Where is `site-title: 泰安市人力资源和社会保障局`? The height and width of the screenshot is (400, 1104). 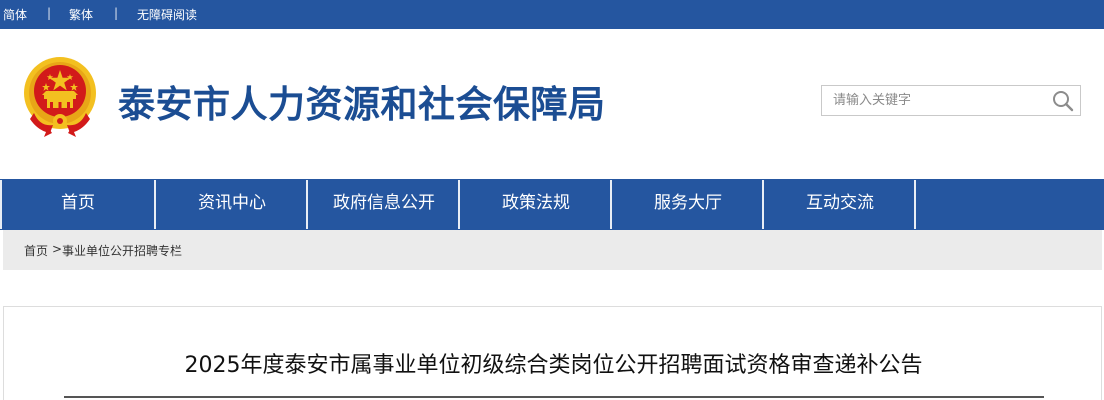
site-title: 泰安市人力资源和社会保障局 is located at coordinates (362, 101).